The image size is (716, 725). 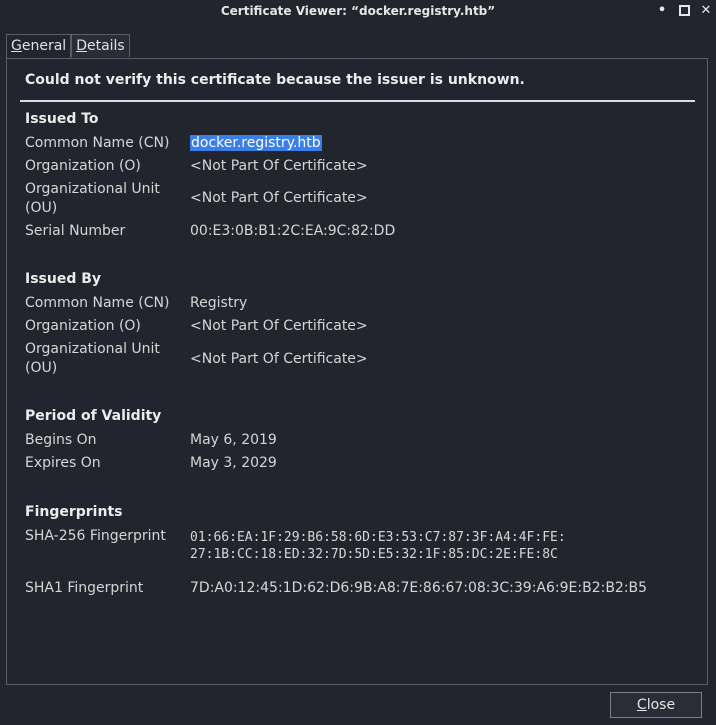 What do you see at coordinates (279, 359) in the screenshot?
I see `issued-by-ou-value: <Not Part Of Certificate>` at bounding box center [279, 359].